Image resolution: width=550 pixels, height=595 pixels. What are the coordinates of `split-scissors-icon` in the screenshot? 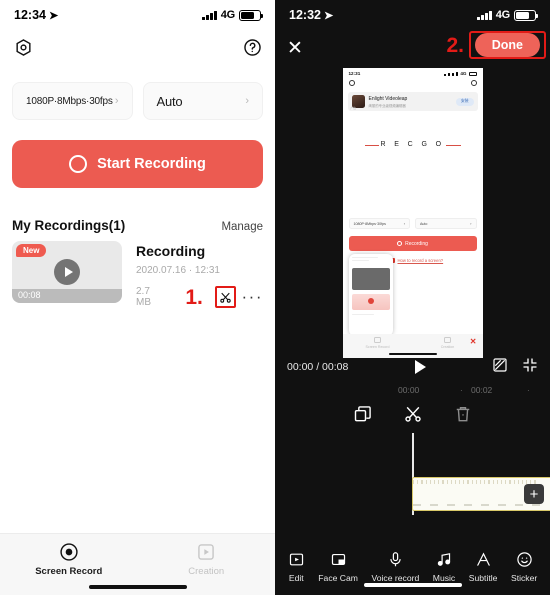 It's located at (413, 416).